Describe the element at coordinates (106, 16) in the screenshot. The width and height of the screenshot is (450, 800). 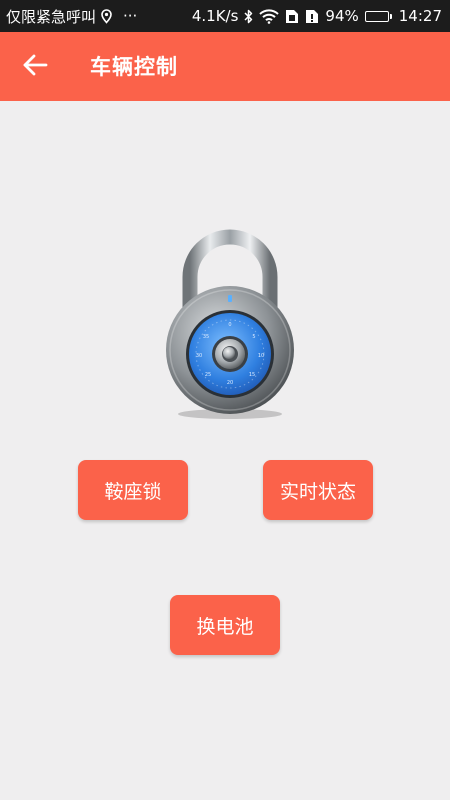
I see `location-icon` at that location.